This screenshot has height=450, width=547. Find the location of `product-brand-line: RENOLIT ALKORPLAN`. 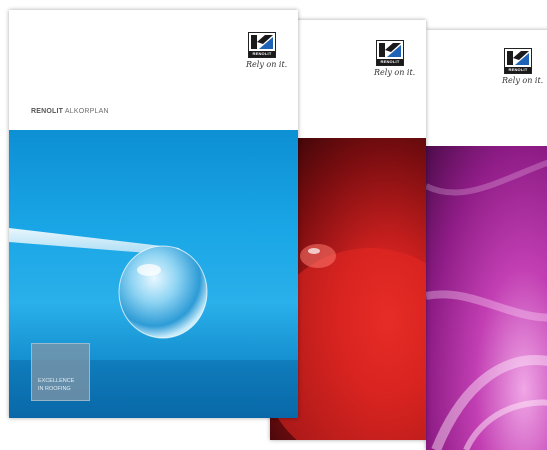

product-brand-line: RENOLIT ALKORPLAN is located at coordinates (70, 111).